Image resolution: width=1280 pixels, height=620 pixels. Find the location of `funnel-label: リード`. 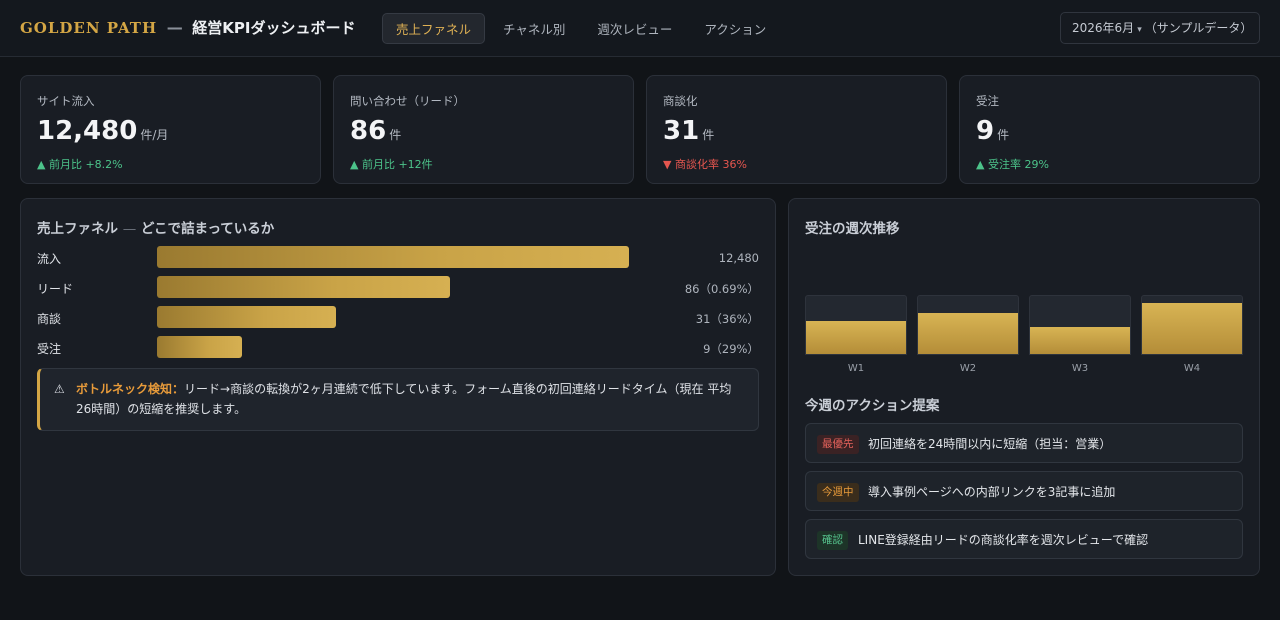

funnel-label: リード is located at coordinates (55, 289).